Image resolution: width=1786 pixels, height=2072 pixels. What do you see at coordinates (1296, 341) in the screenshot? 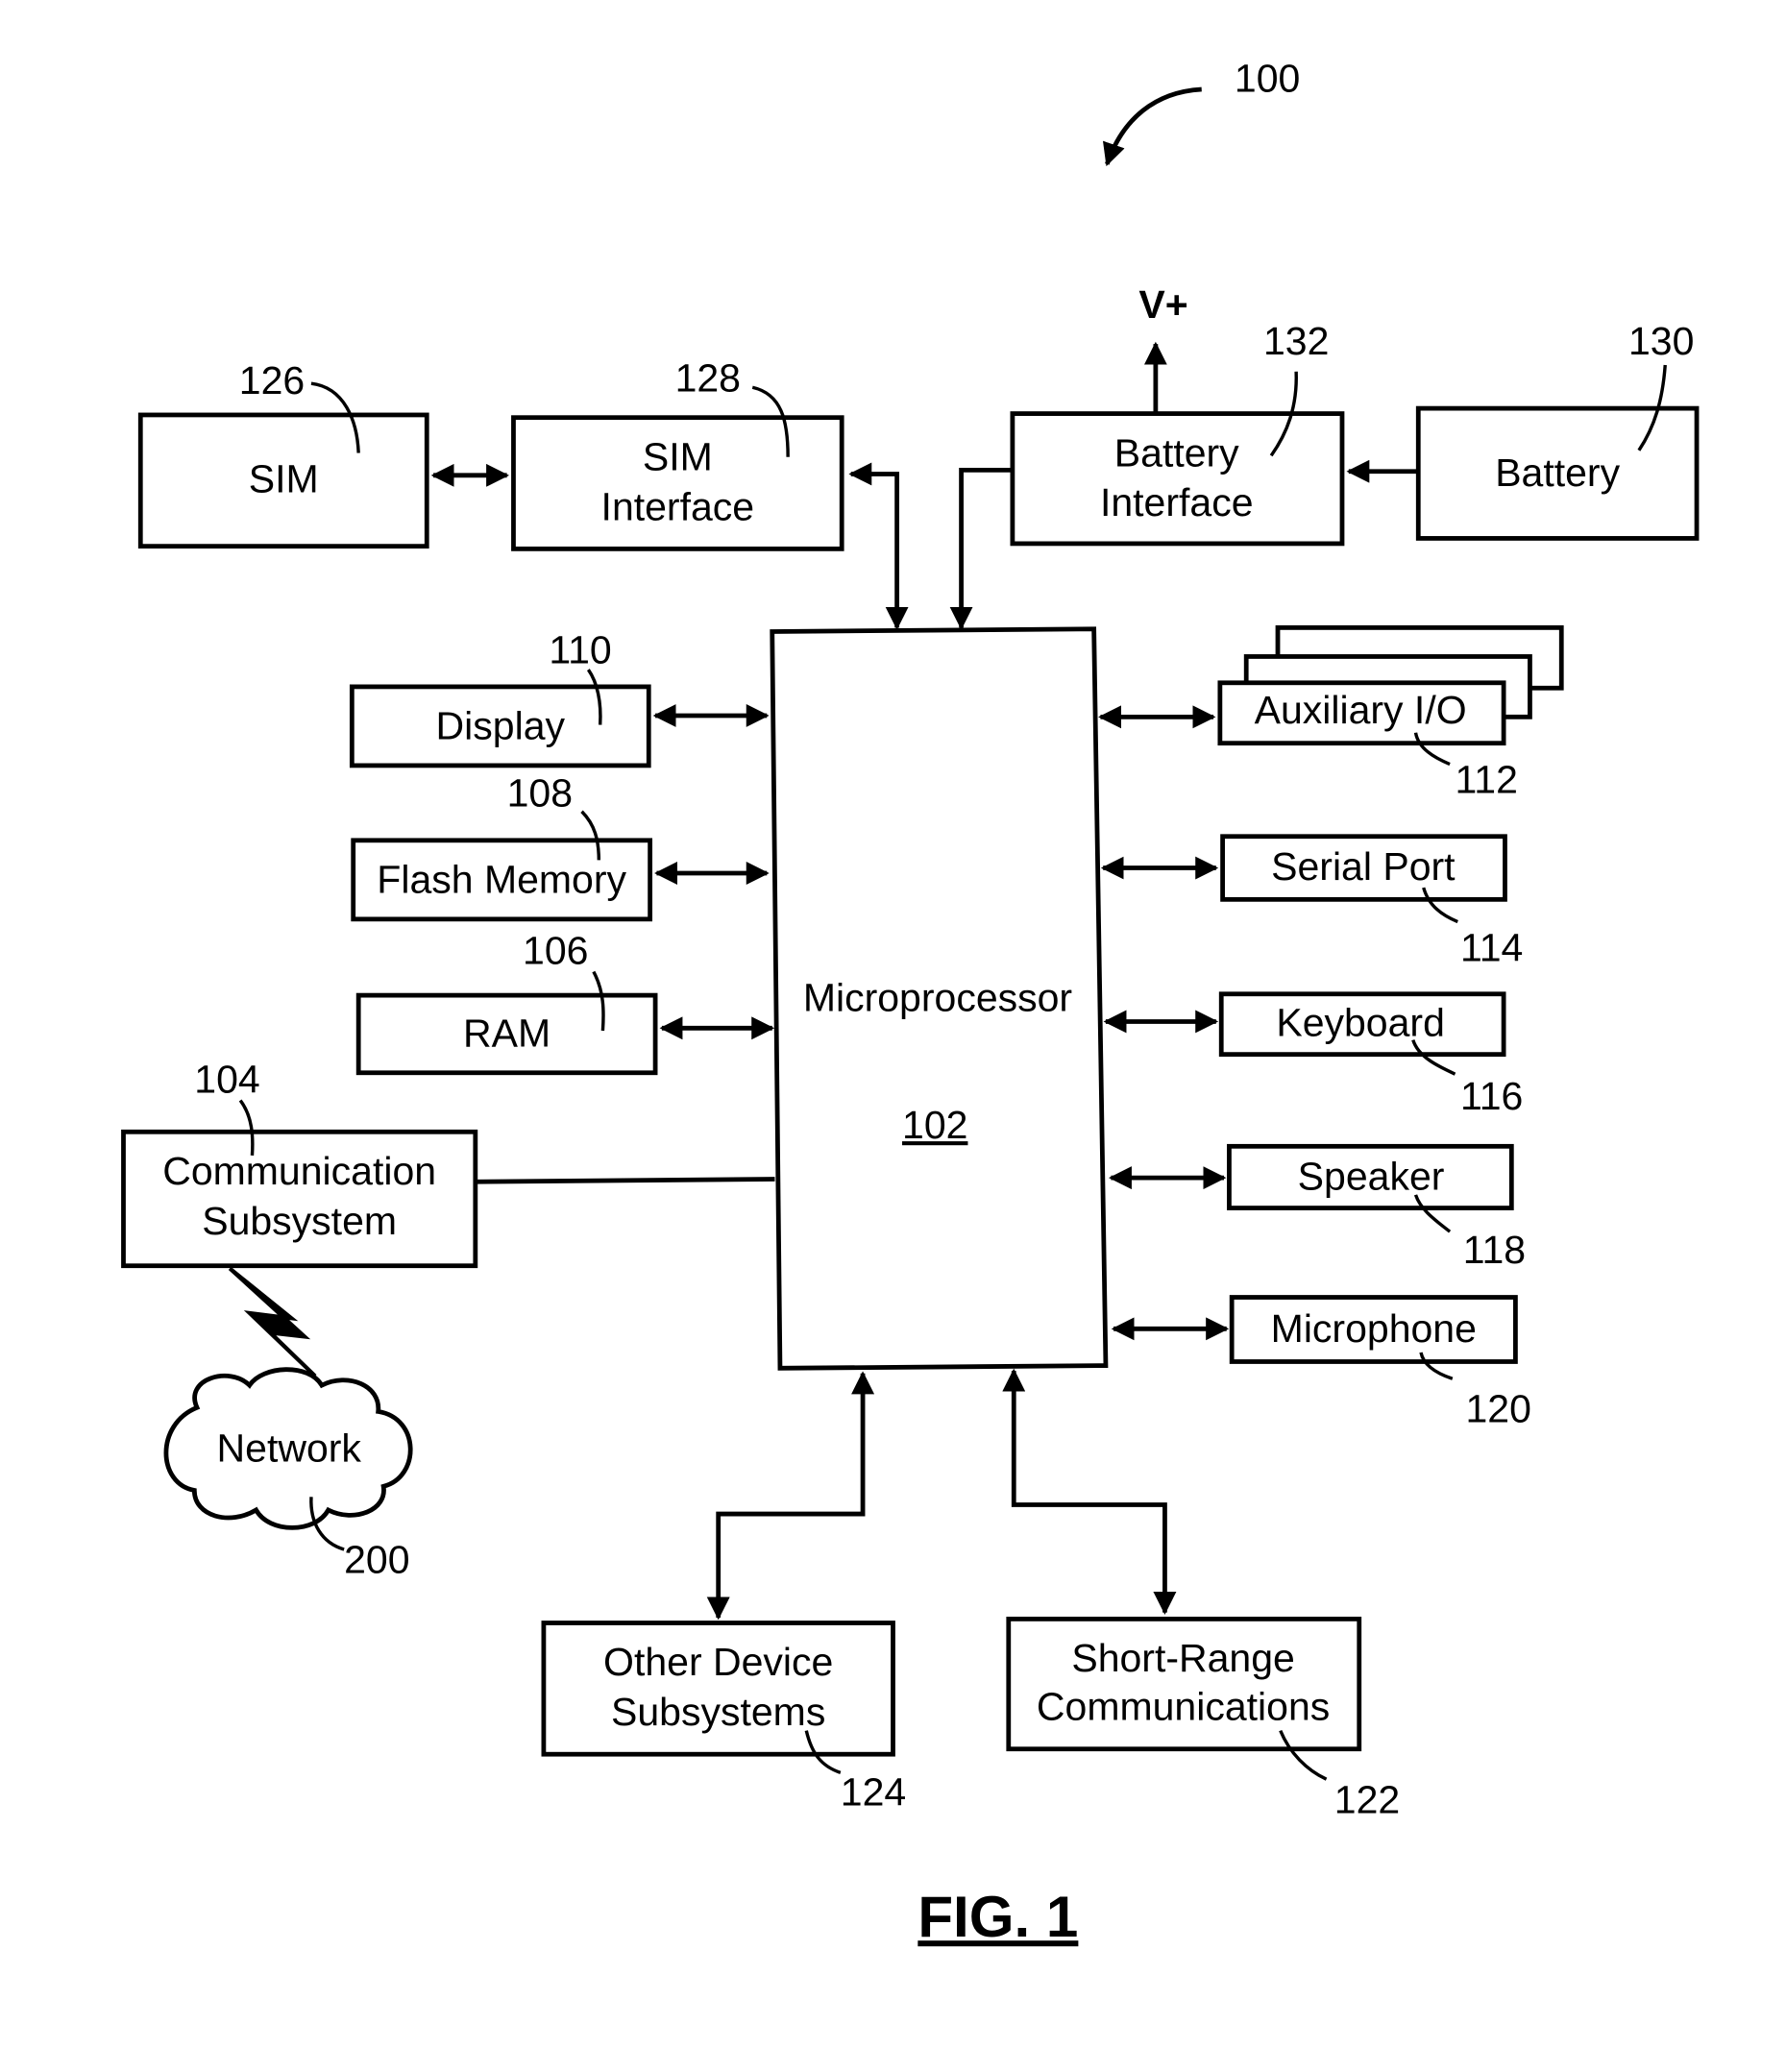
I see `svg-text: 132` at bounding box center [1296, 341].